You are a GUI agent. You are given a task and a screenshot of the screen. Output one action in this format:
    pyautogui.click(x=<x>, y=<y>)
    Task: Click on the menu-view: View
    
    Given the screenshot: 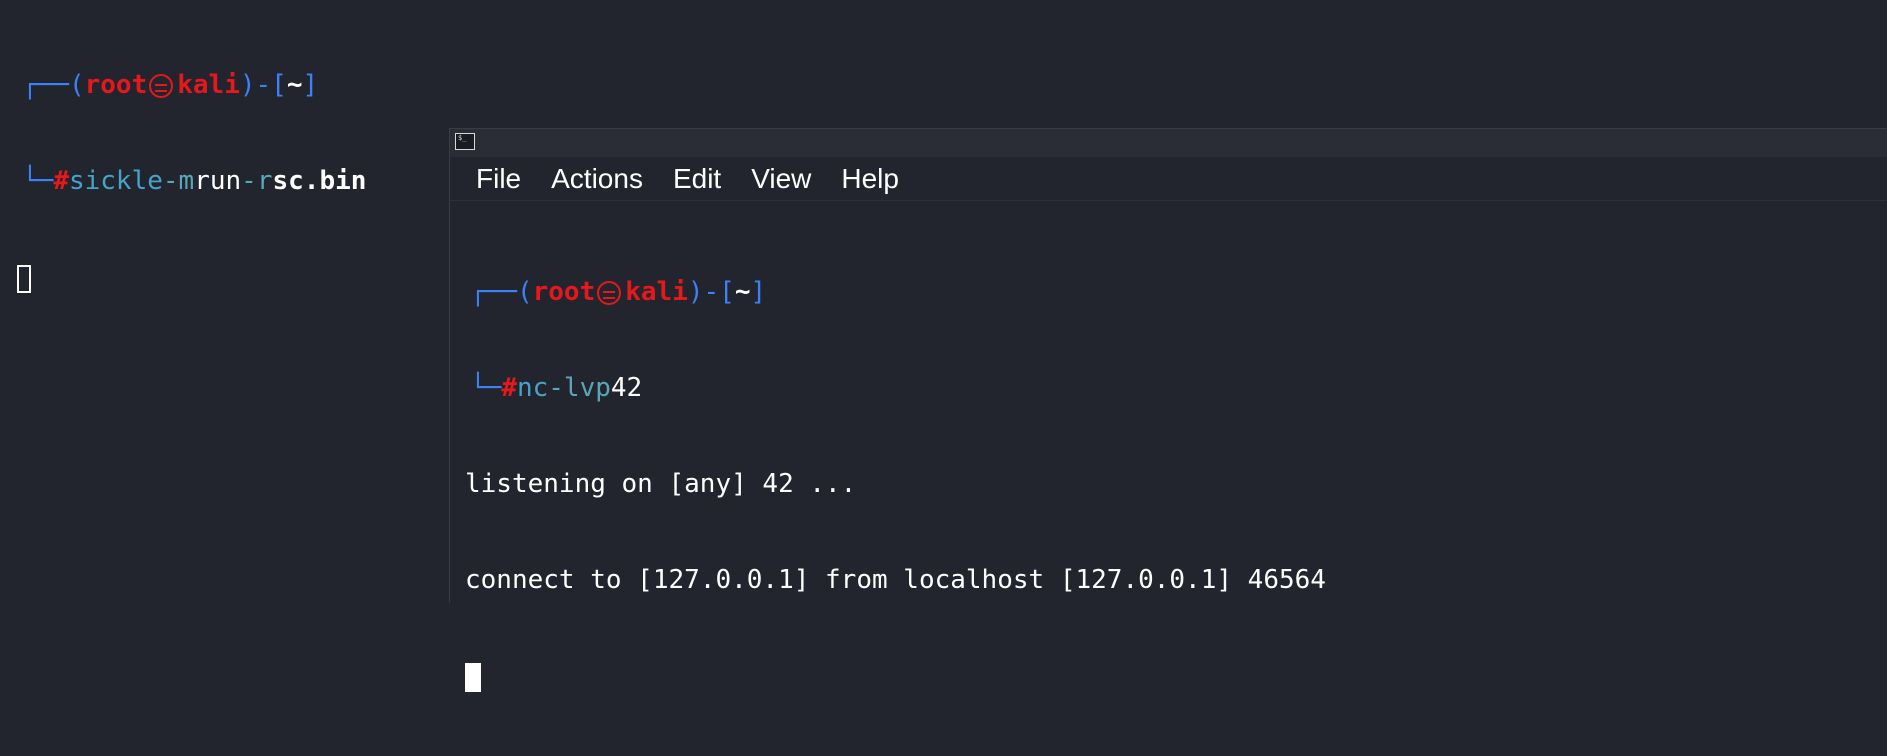 What is the action you would take?
    pyautogui.click(x=781, y=179)
    